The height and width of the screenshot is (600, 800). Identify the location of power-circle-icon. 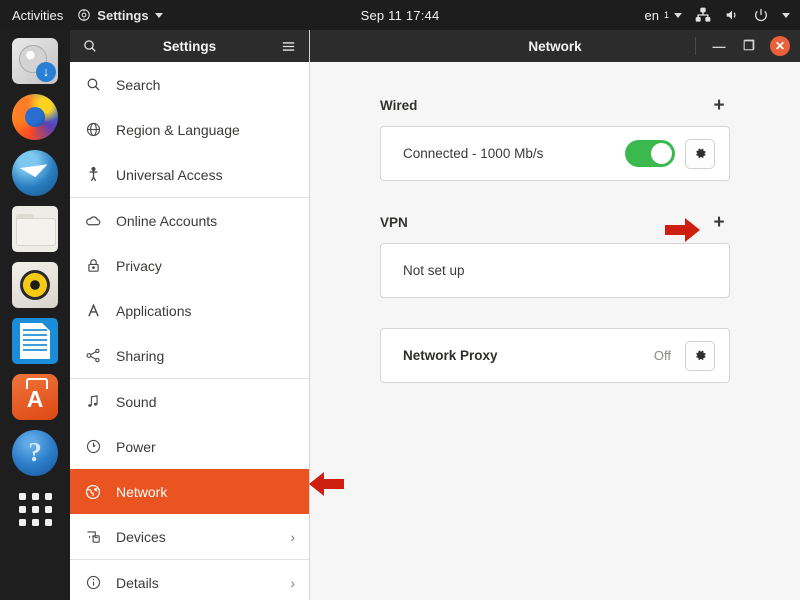
(93, 447).